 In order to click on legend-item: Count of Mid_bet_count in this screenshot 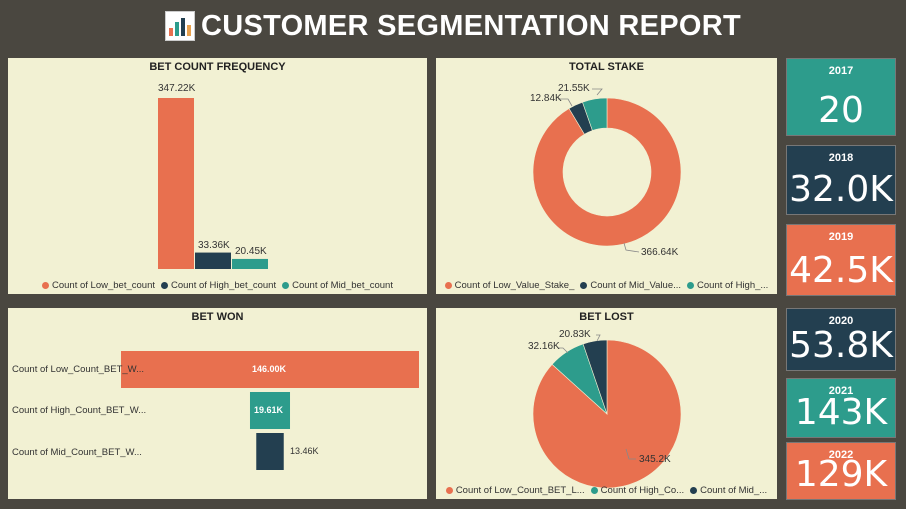, I will do `click(337, 285)`.